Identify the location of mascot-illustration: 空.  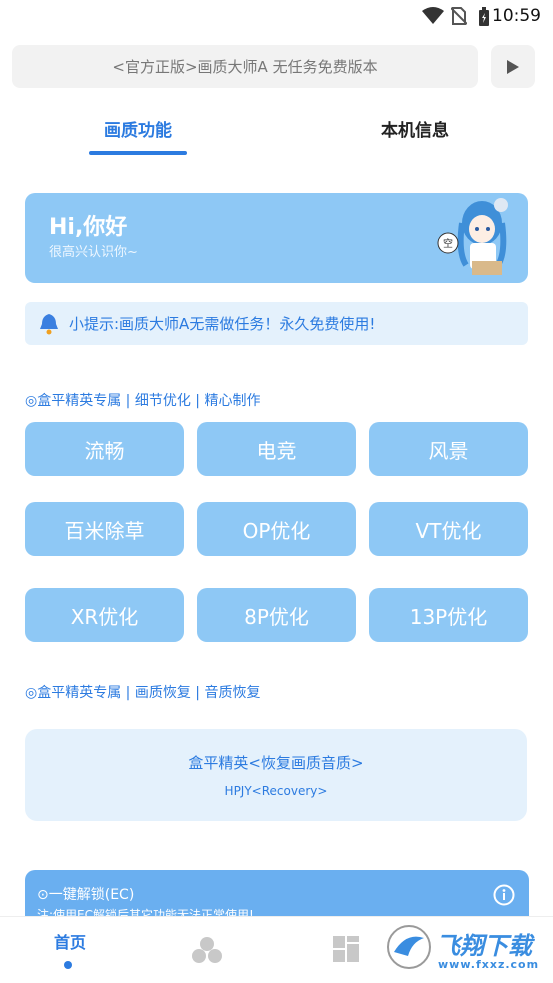
(472, 236).